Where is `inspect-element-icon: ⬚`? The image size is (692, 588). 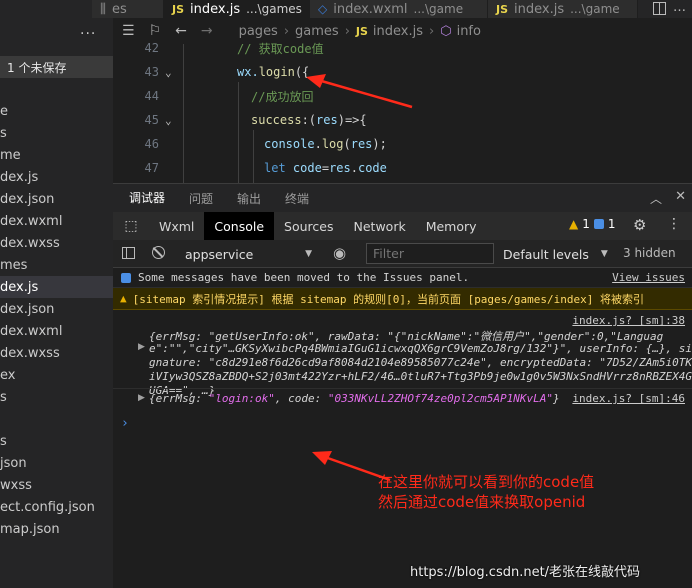 inspect-element-icon: ⬚ is located at coordinates (131, 226).